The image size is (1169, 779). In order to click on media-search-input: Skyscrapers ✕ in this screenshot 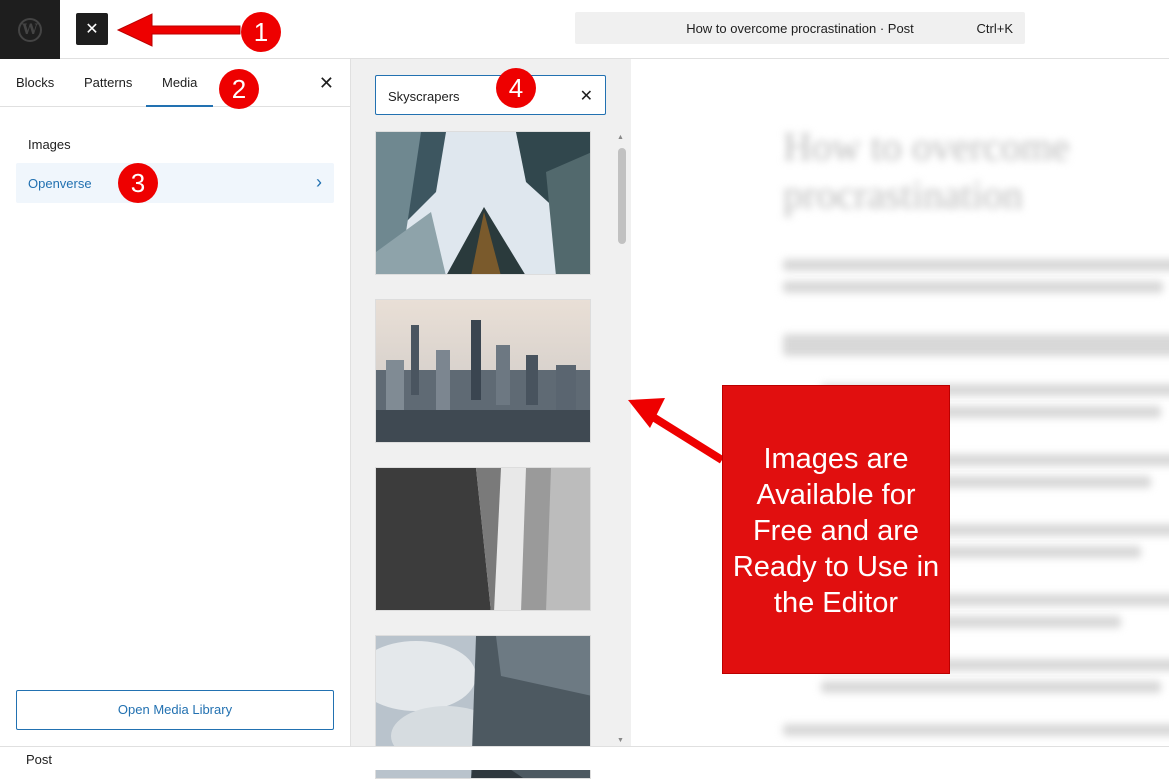, I will do `click(490, 95)`.